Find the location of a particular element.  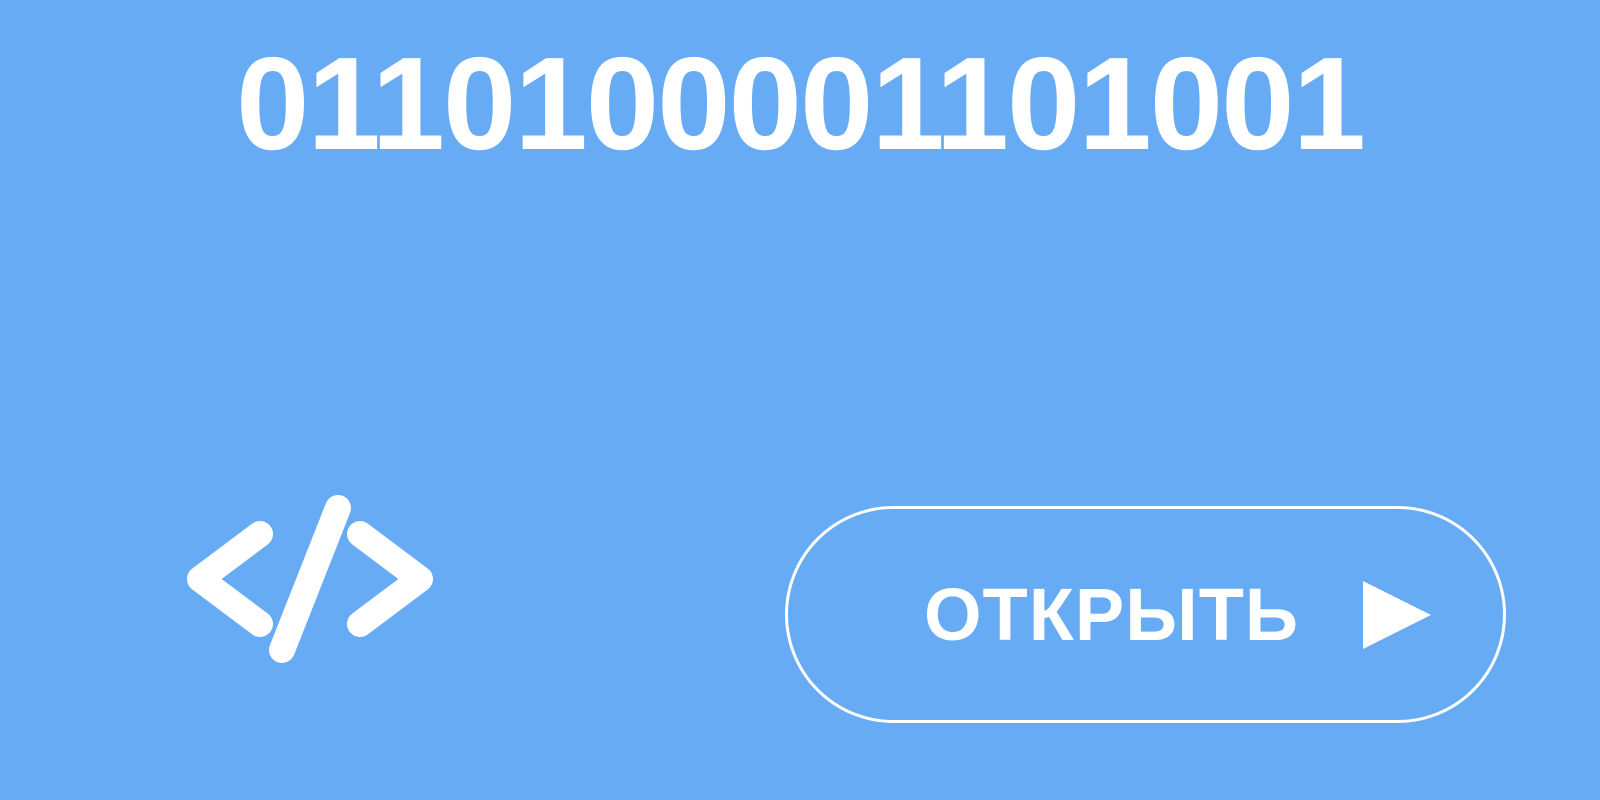

binary-text: 0110100001101001 is located at coordinates (800, 103).